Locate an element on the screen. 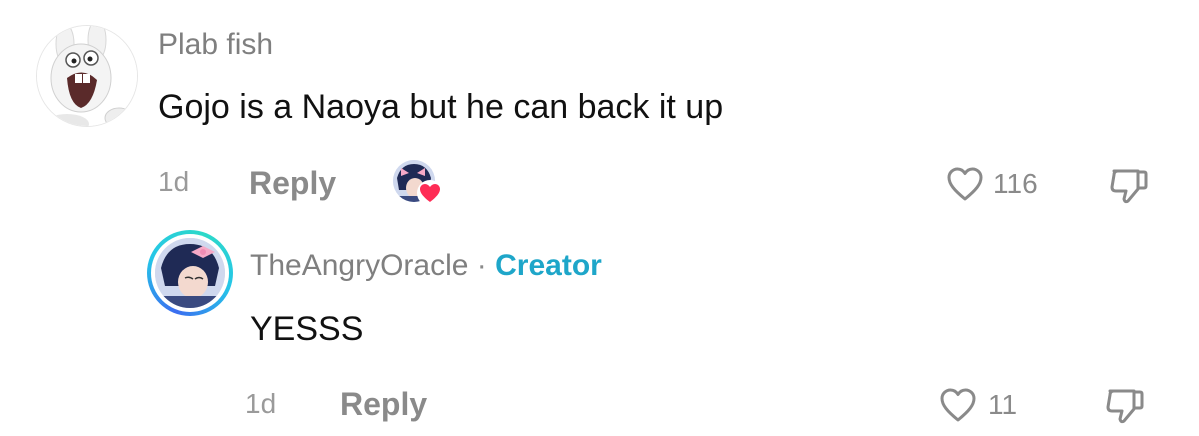 This screenshot has height=436, width=1199. commenter-avatar is located at coordinates (87, 76).